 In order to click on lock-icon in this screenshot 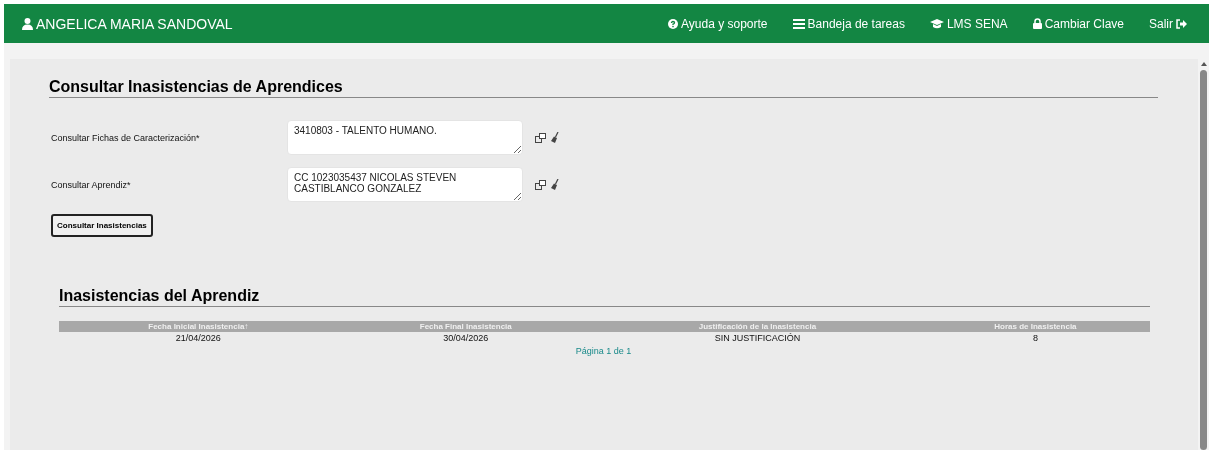, I will do `click(1037, 23)`.